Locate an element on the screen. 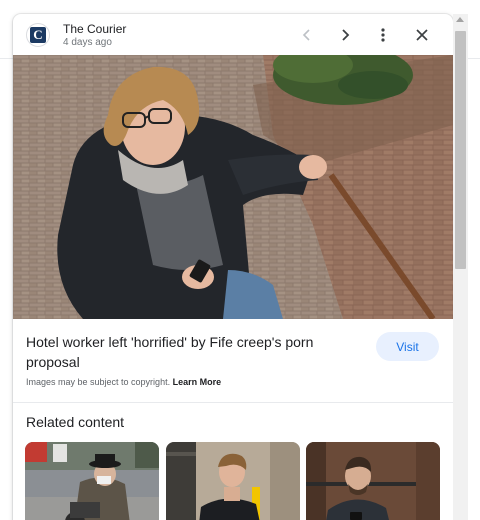  close-button is located at coordinates (422, 35).